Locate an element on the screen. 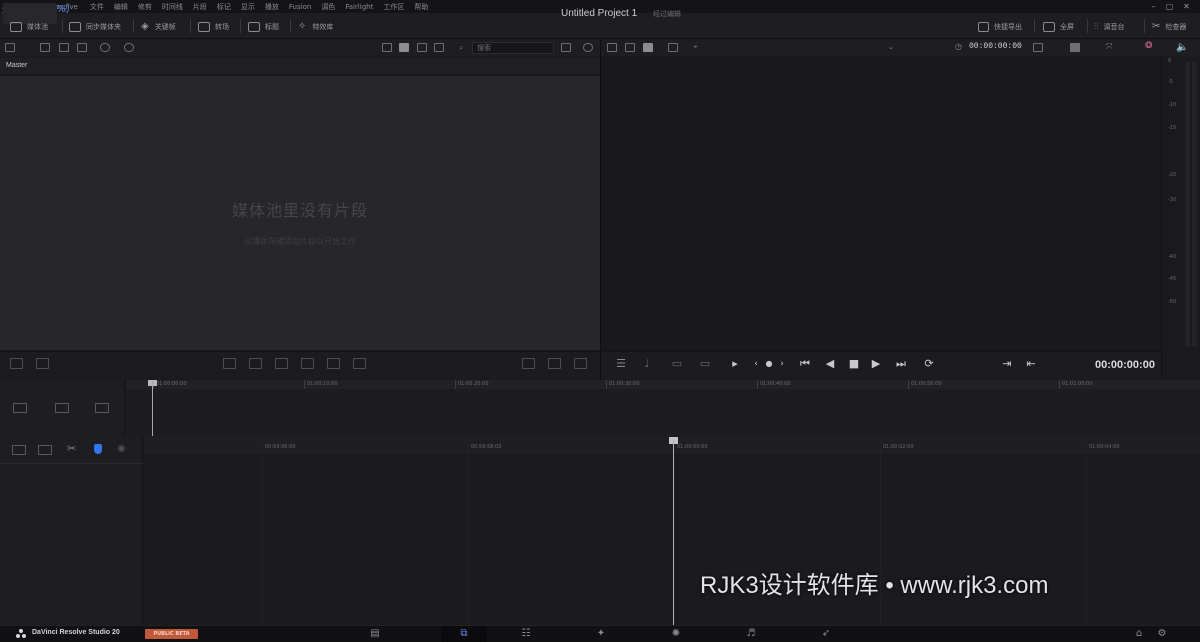 The height and width of the screenshot is (642, 1200). list-view-icon is located at coordinates (439, 47).